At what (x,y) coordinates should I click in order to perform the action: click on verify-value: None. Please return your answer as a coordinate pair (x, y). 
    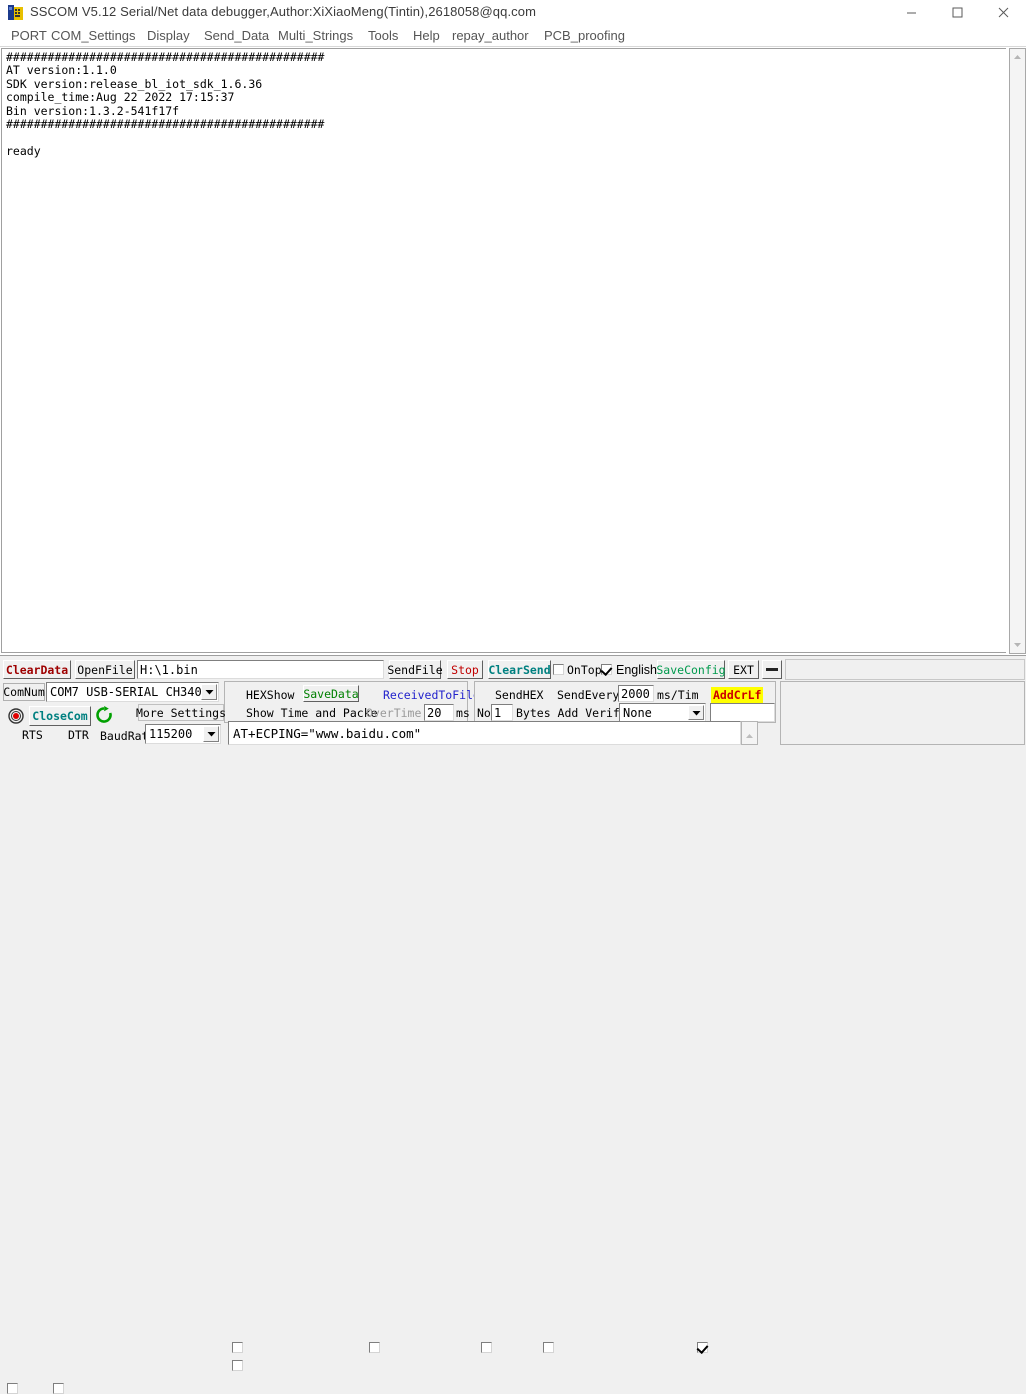
    Looking at the image, I should click on (637, 712).